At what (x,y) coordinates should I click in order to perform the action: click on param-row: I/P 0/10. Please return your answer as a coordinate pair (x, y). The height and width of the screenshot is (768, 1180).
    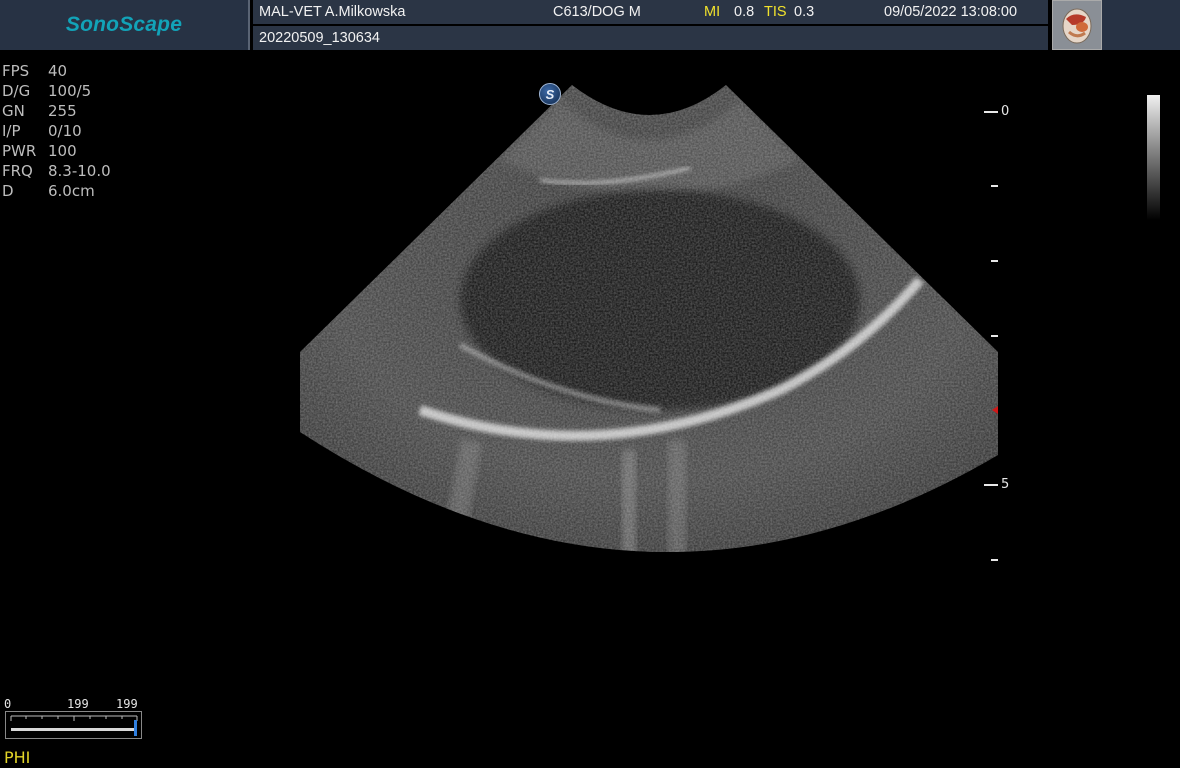
    Looking at the image, I should click on (122, 131).